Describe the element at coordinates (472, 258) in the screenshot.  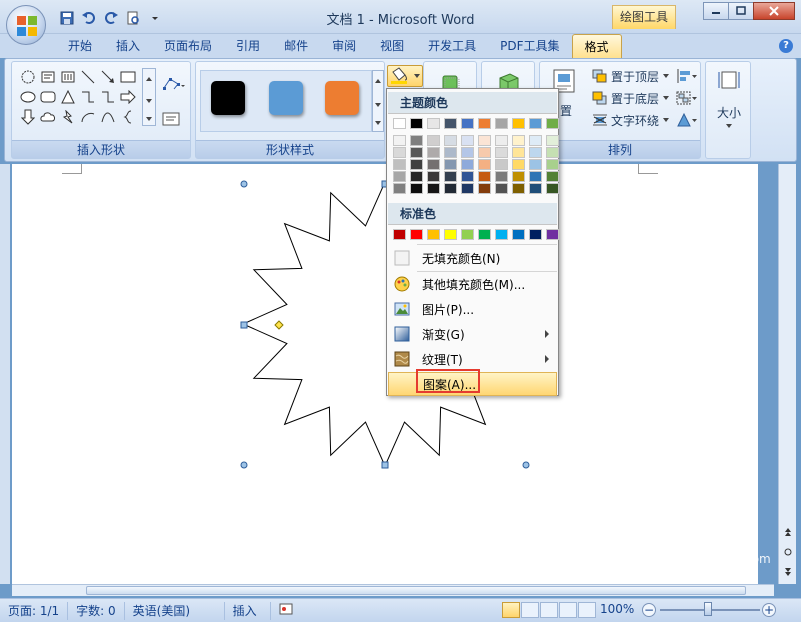
I see `no-fill-item: 无填充颜色(N)` at that location.